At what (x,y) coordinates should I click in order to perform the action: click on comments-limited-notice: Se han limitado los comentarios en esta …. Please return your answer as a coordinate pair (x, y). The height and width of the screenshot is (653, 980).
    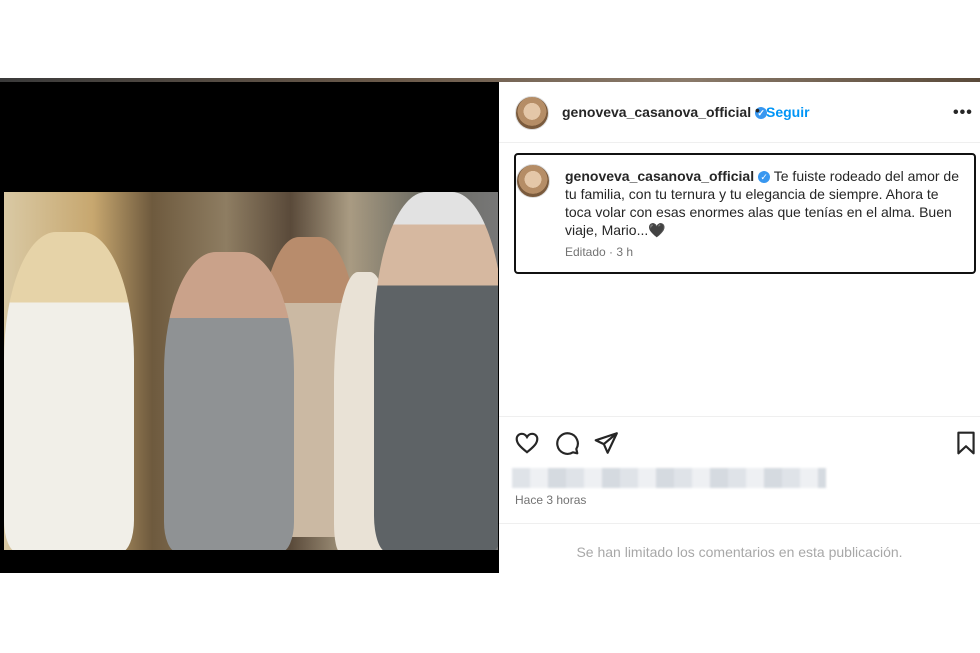
    Looking at the image, I should click on (739, 548).